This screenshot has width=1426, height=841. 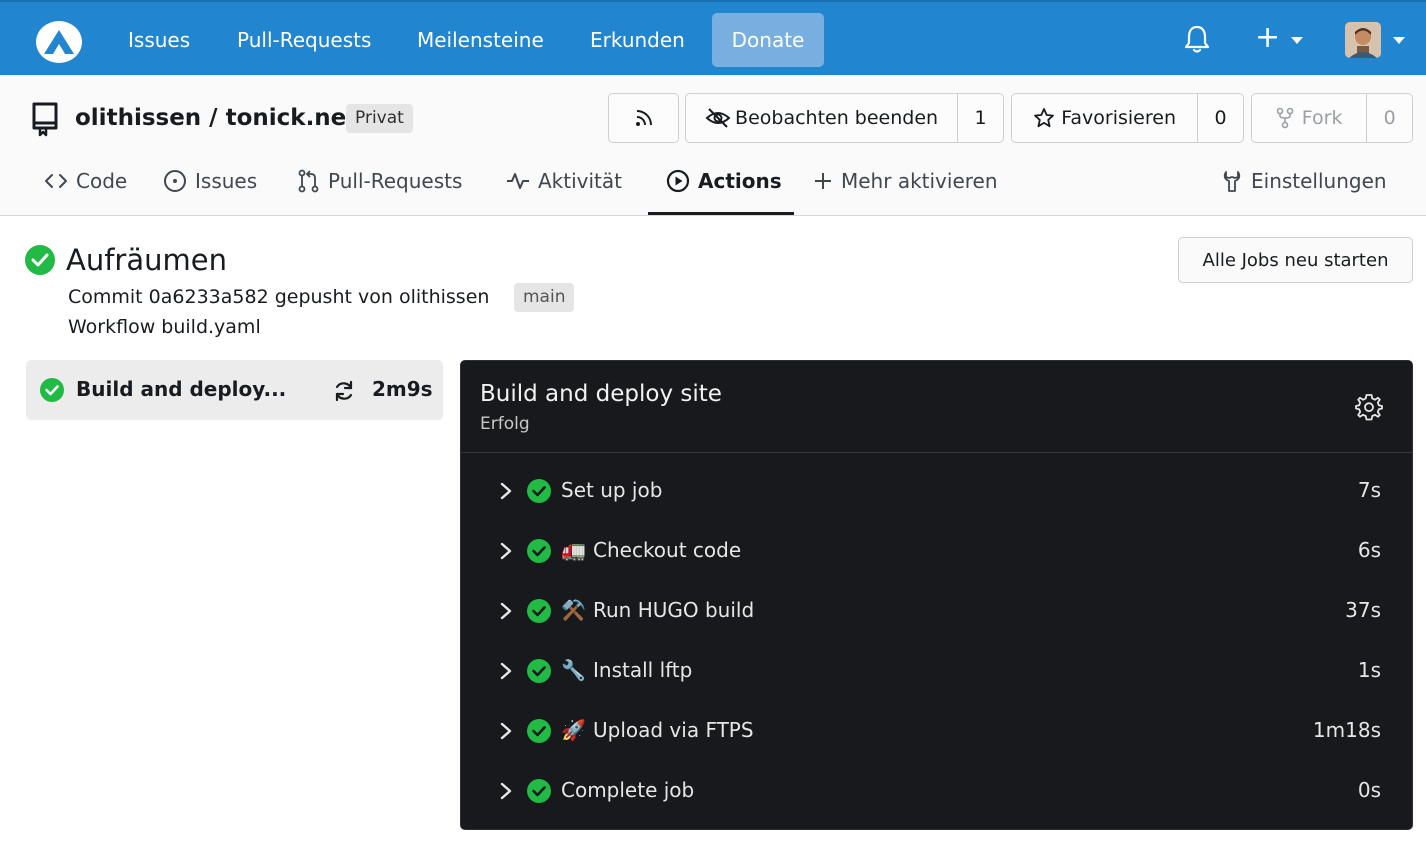 What do you see at coordinates (1363, 610) in the screenshot?
I see `step-duration: 37s` at bounding box center [1363, 610].